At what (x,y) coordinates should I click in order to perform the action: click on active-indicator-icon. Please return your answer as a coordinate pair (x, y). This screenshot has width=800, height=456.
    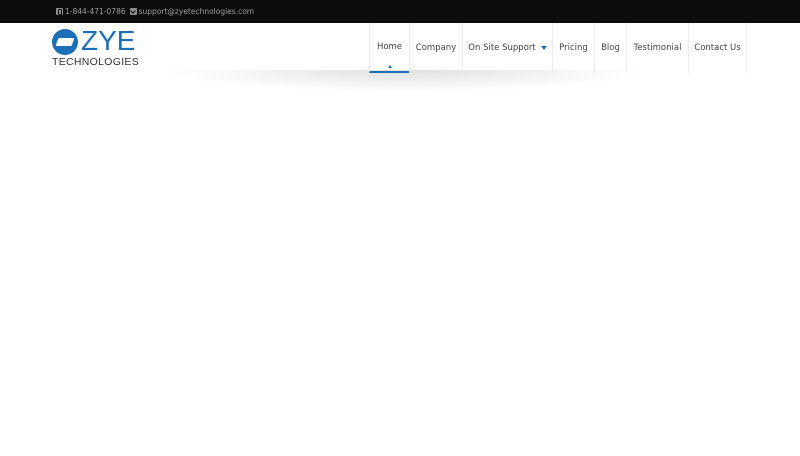
    Looking at the image, I should click on (389, 66).